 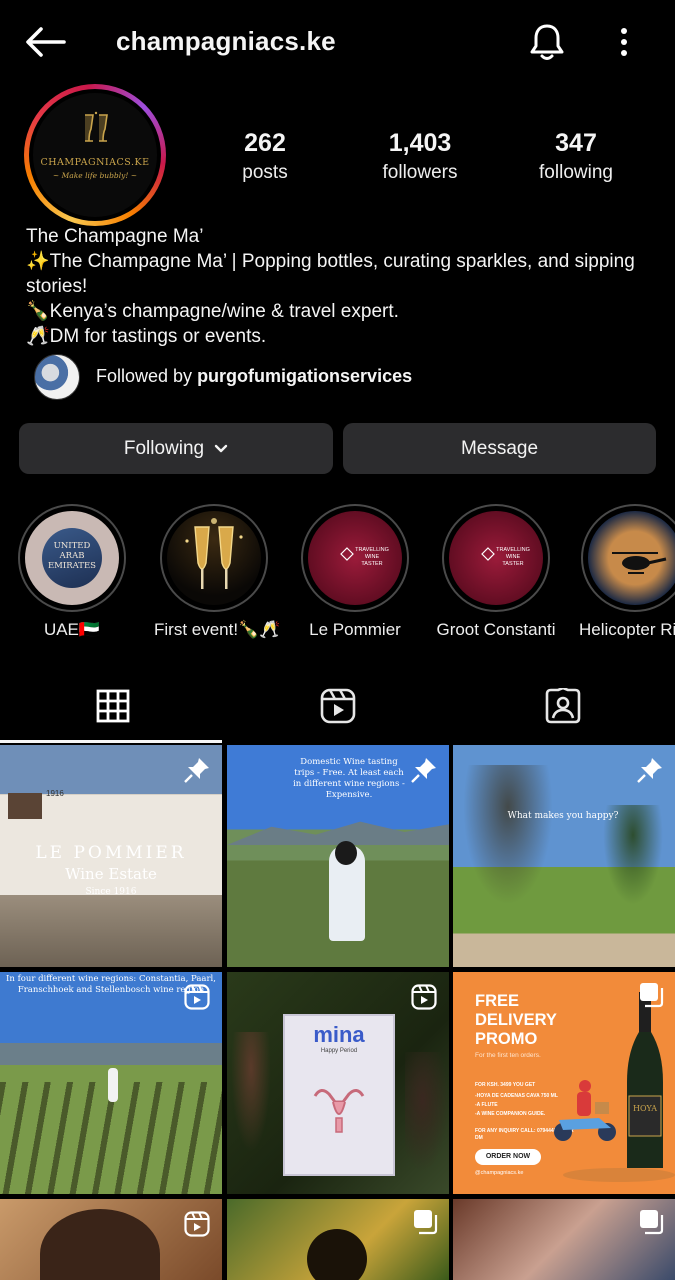 I want to click on grid-post: What makes you happy?, so click(x=564, y=856).